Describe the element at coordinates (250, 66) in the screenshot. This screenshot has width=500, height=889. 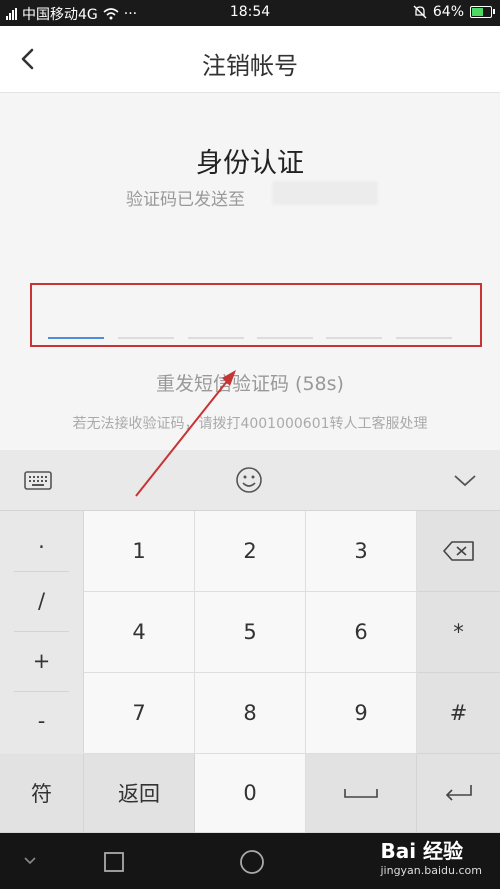
I see `page-title: 注销帐号` at that location.